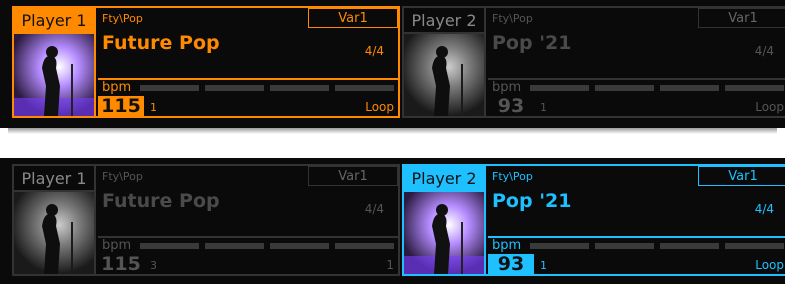 The height and width of the screenshot is (284, 785). Describe the element at coordinates (392, 131) in the screenshot. I see `panel-shadow` at that location.